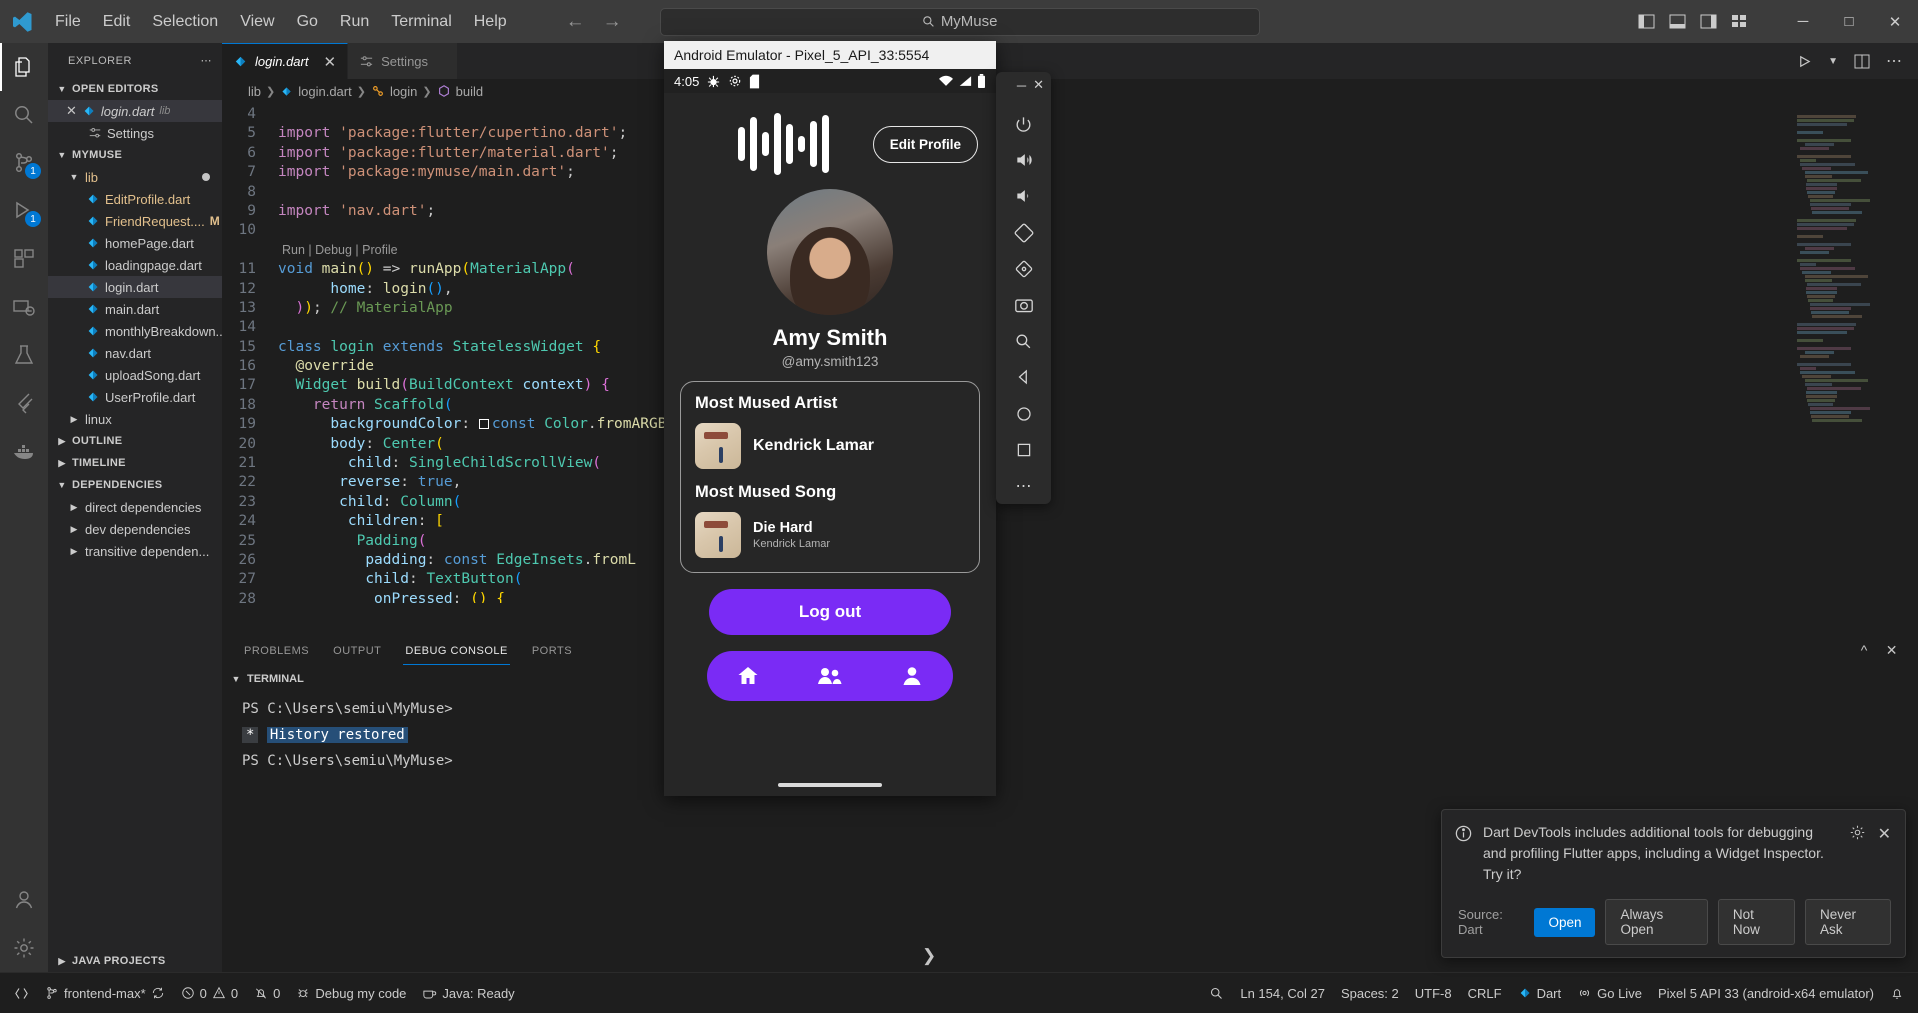 This screenshot has height=1013, width=1918. I want to click on rotate-left-icon, so click(1023, 233).